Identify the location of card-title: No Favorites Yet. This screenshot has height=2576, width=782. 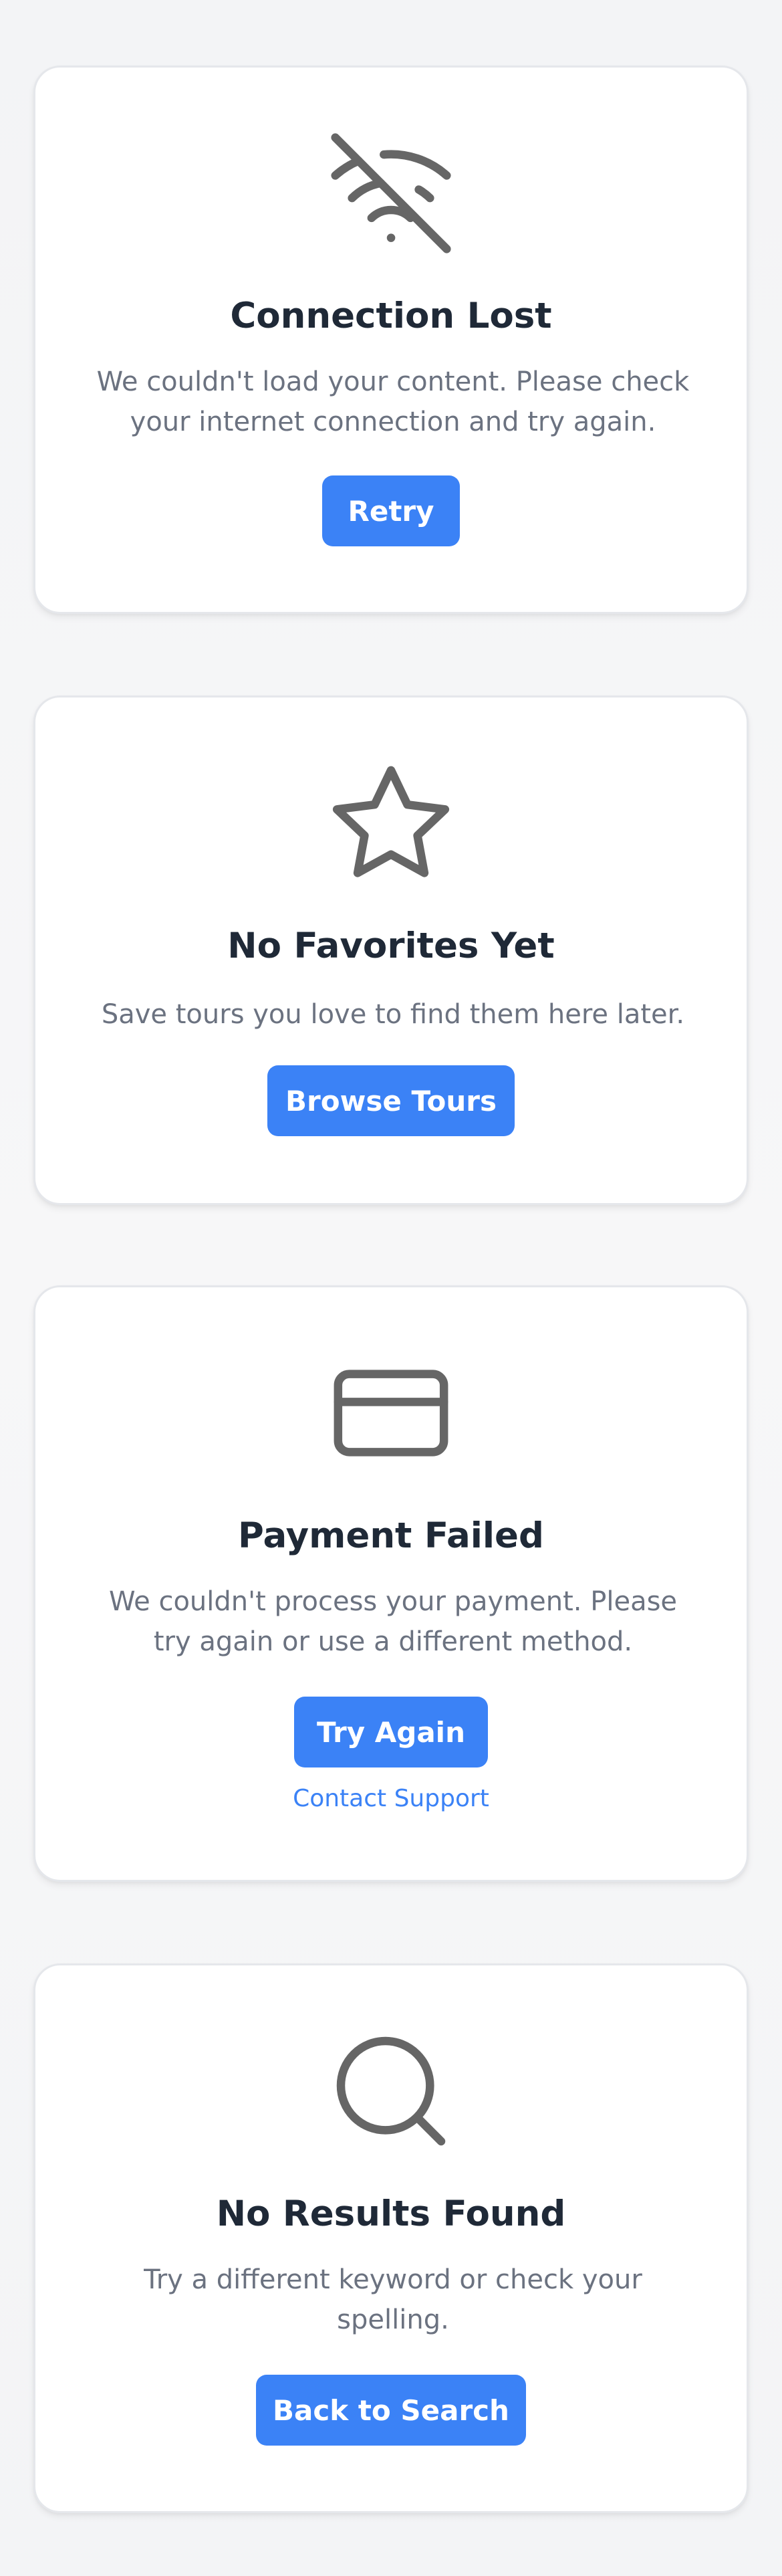
(391, 946).